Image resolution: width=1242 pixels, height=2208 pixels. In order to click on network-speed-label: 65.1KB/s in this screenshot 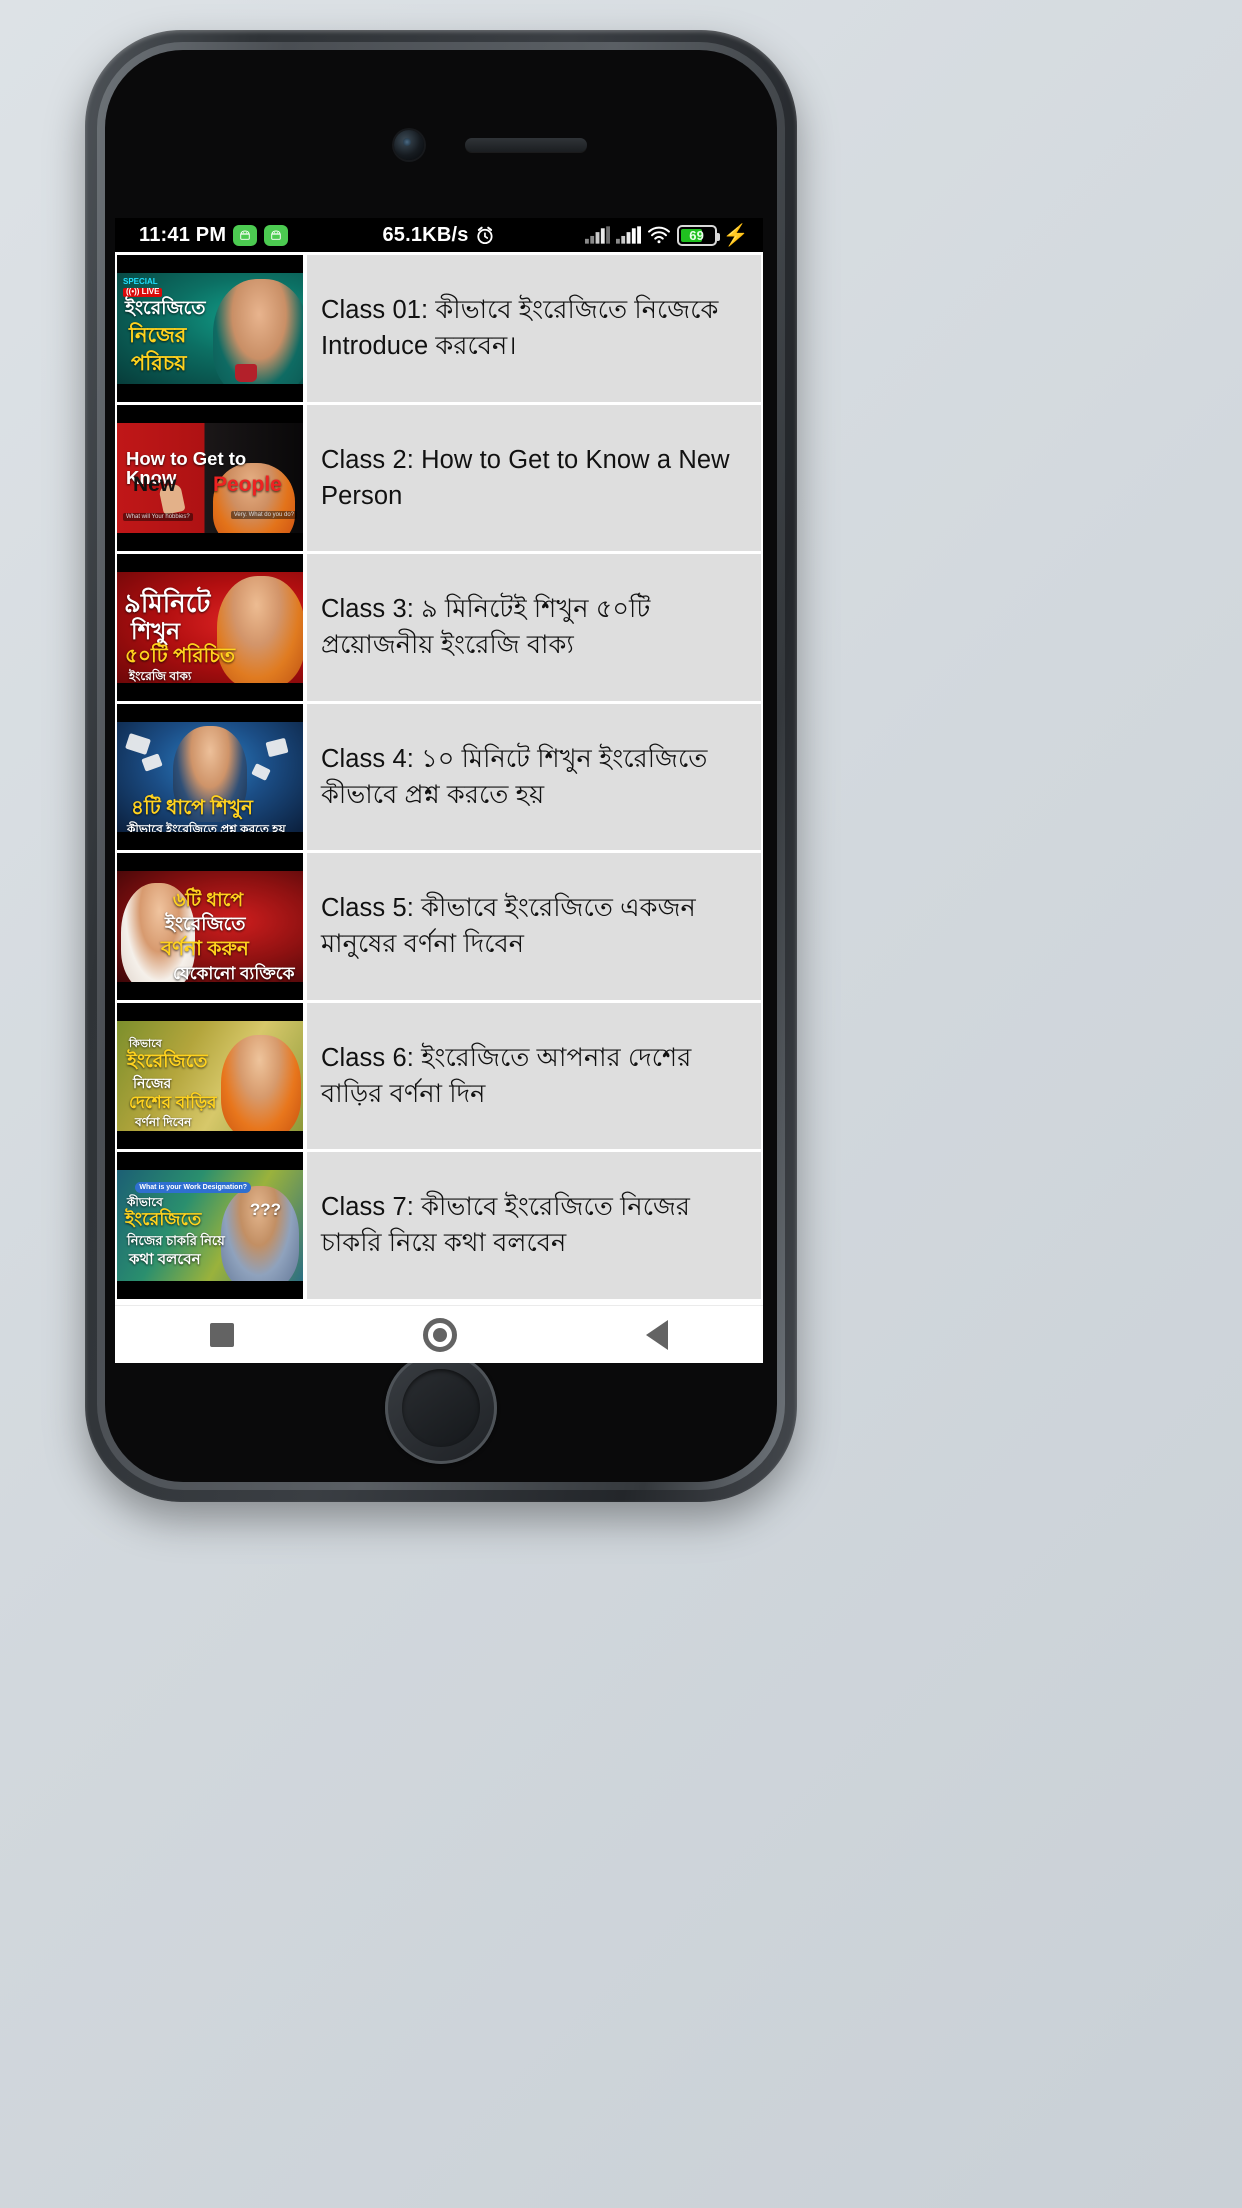, I will do `click(425, 234)`.